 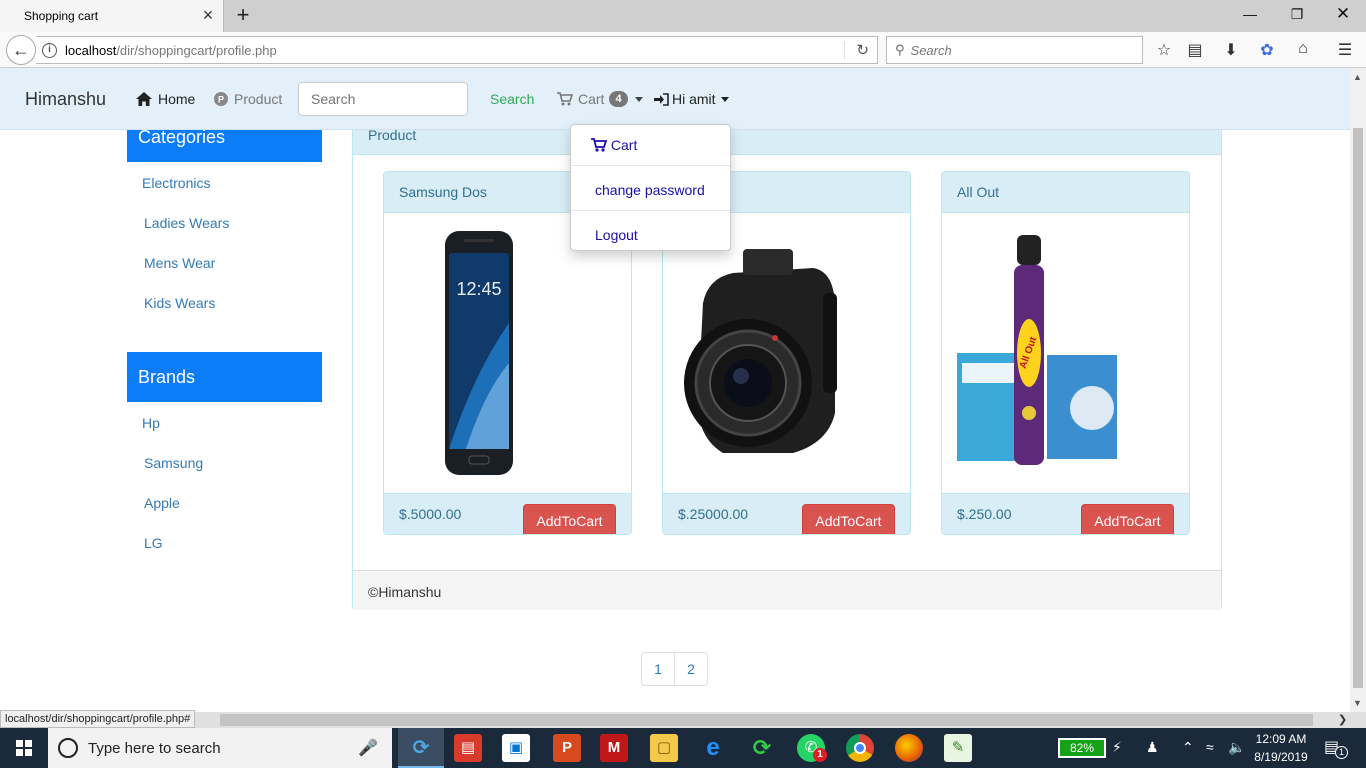 I want to click on vertical-scrollbar: ▲ ▼, so click(x=1358, y=390).